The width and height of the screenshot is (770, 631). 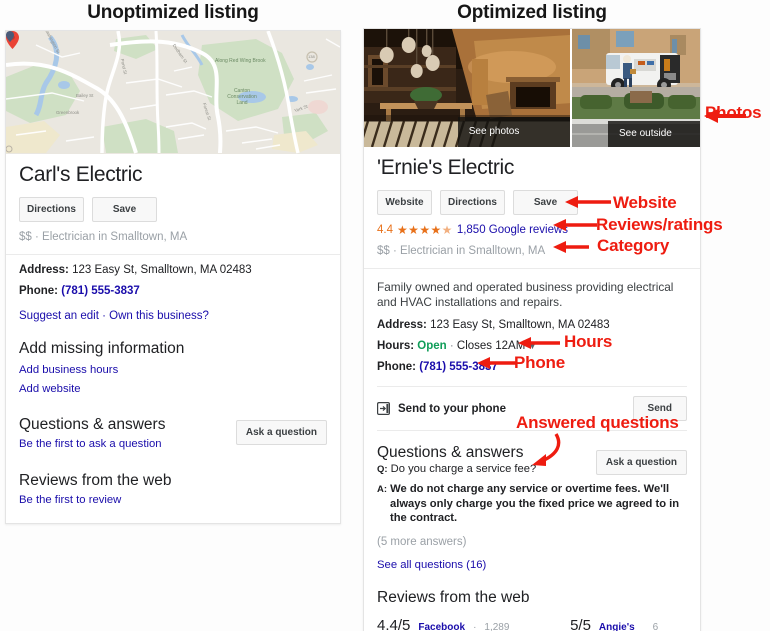 What do you see at coordinates (539, 362) in the screenshot?
I see `annotation-phone: Phone` at bounding box center [539, 362].